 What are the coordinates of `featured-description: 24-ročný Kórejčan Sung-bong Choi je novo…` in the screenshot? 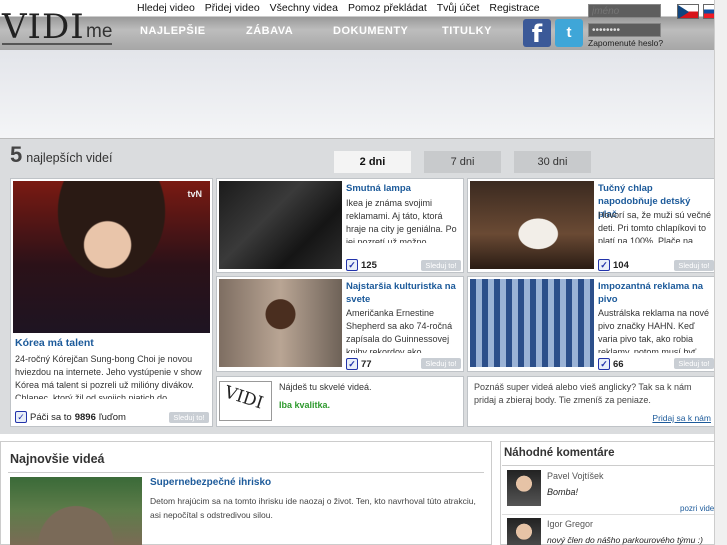 It's located at (108, 376).